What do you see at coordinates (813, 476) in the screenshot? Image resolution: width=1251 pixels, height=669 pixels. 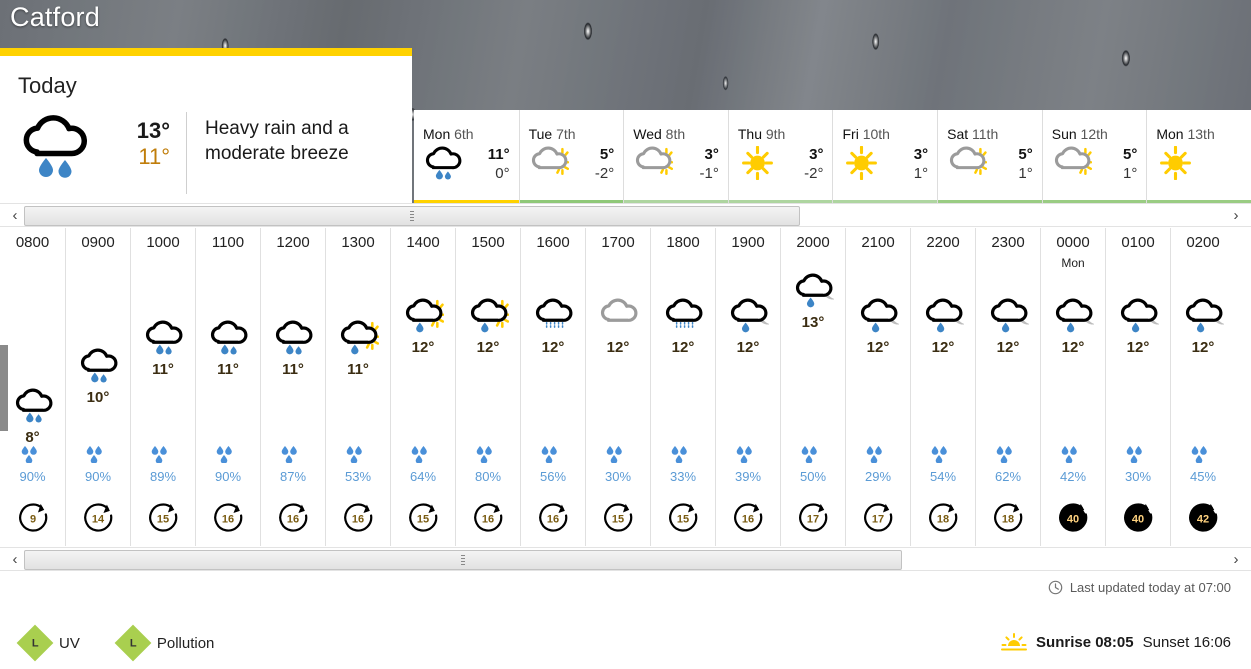 I see `hour-precip-value: 50%` at bounding box center [813, 476].